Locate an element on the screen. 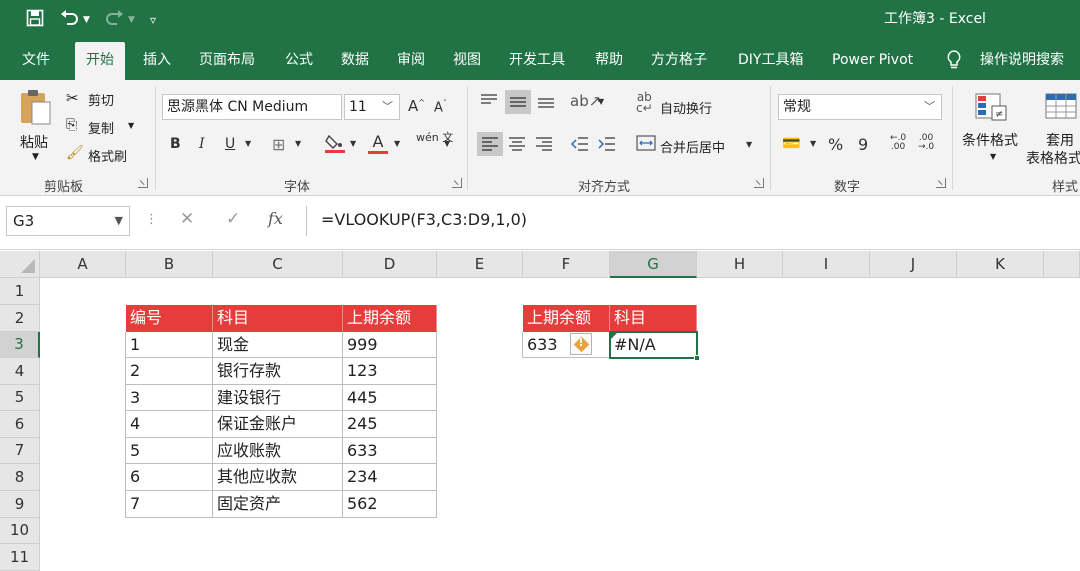 The width and height of the screenshot is (1080, 571). merge-center-icon is located at coordinates (646, 145).